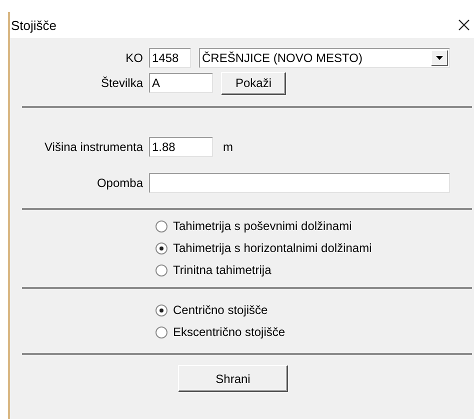  I want to click on close-icon, so click(464, 25).